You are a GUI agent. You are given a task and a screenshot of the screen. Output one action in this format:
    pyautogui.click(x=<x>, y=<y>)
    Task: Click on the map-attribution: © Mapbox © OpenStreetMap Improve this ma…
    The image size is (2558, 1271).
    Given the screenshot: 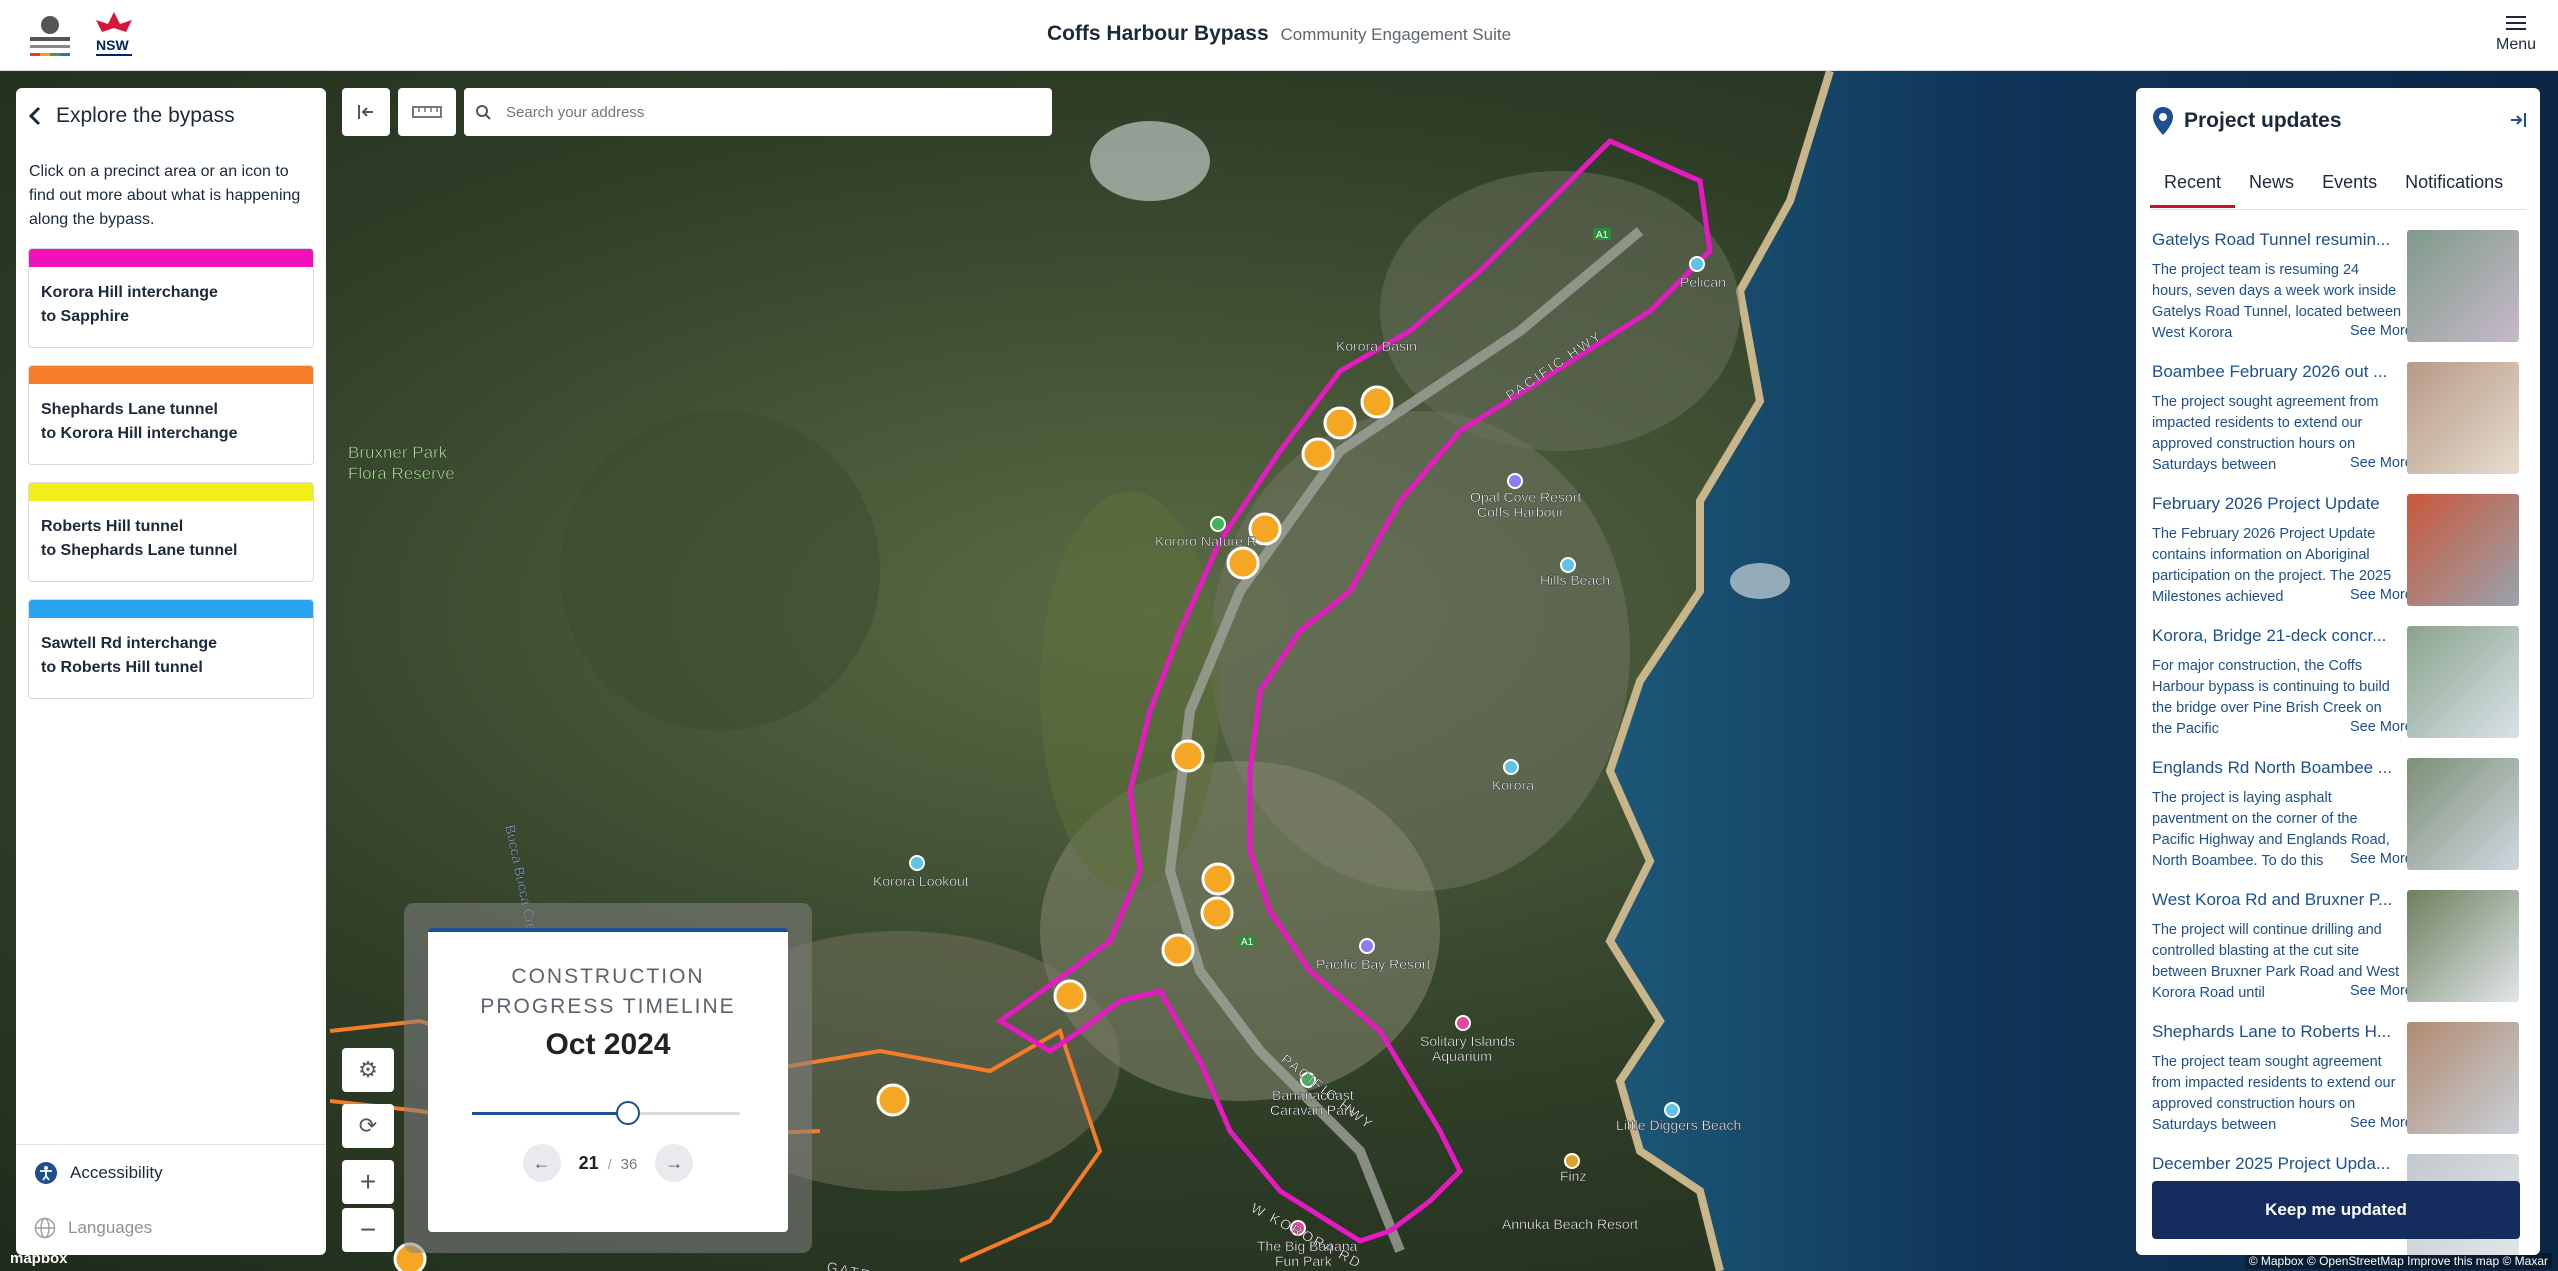 What is the action you would take?
    pyautogui.click(x=2398, y=1261)
    